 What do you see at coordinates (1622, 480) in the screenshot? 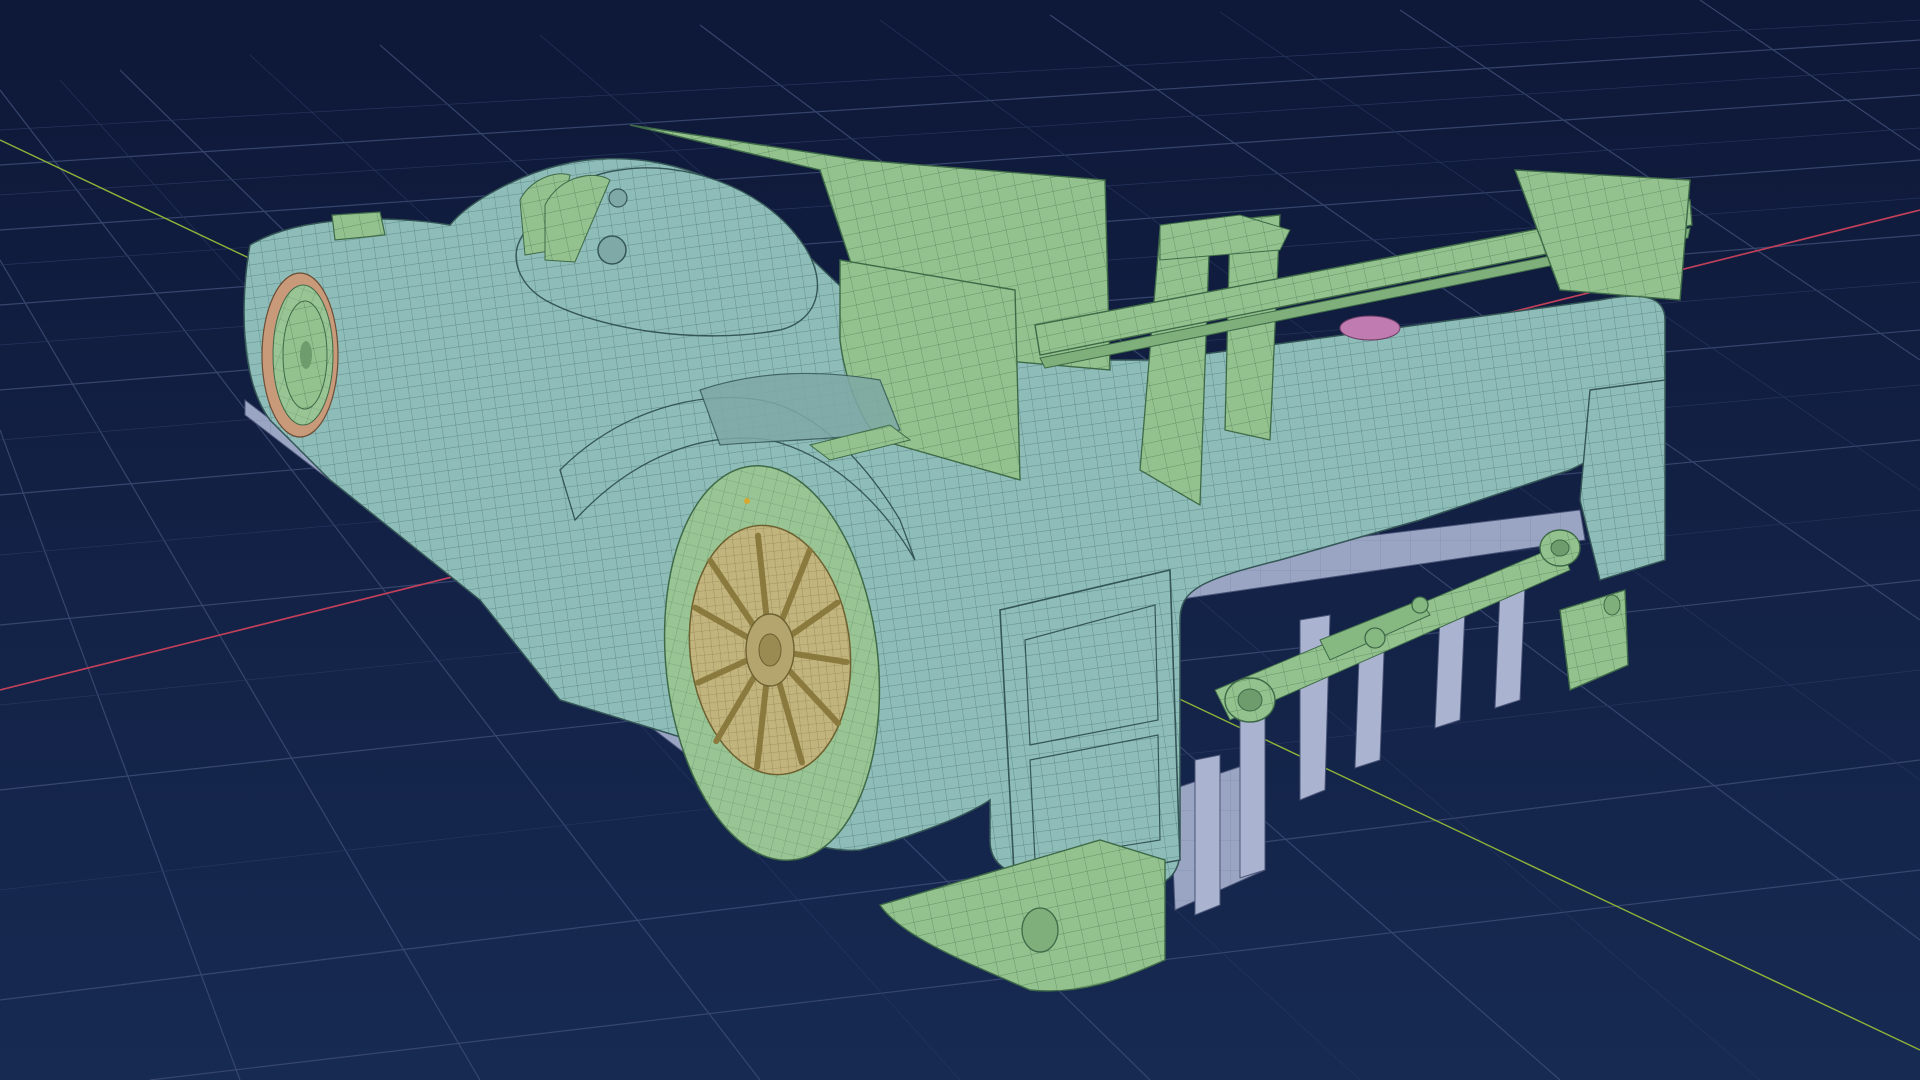
I see `rear-haunch-right` at bounding box center [1622, 480].